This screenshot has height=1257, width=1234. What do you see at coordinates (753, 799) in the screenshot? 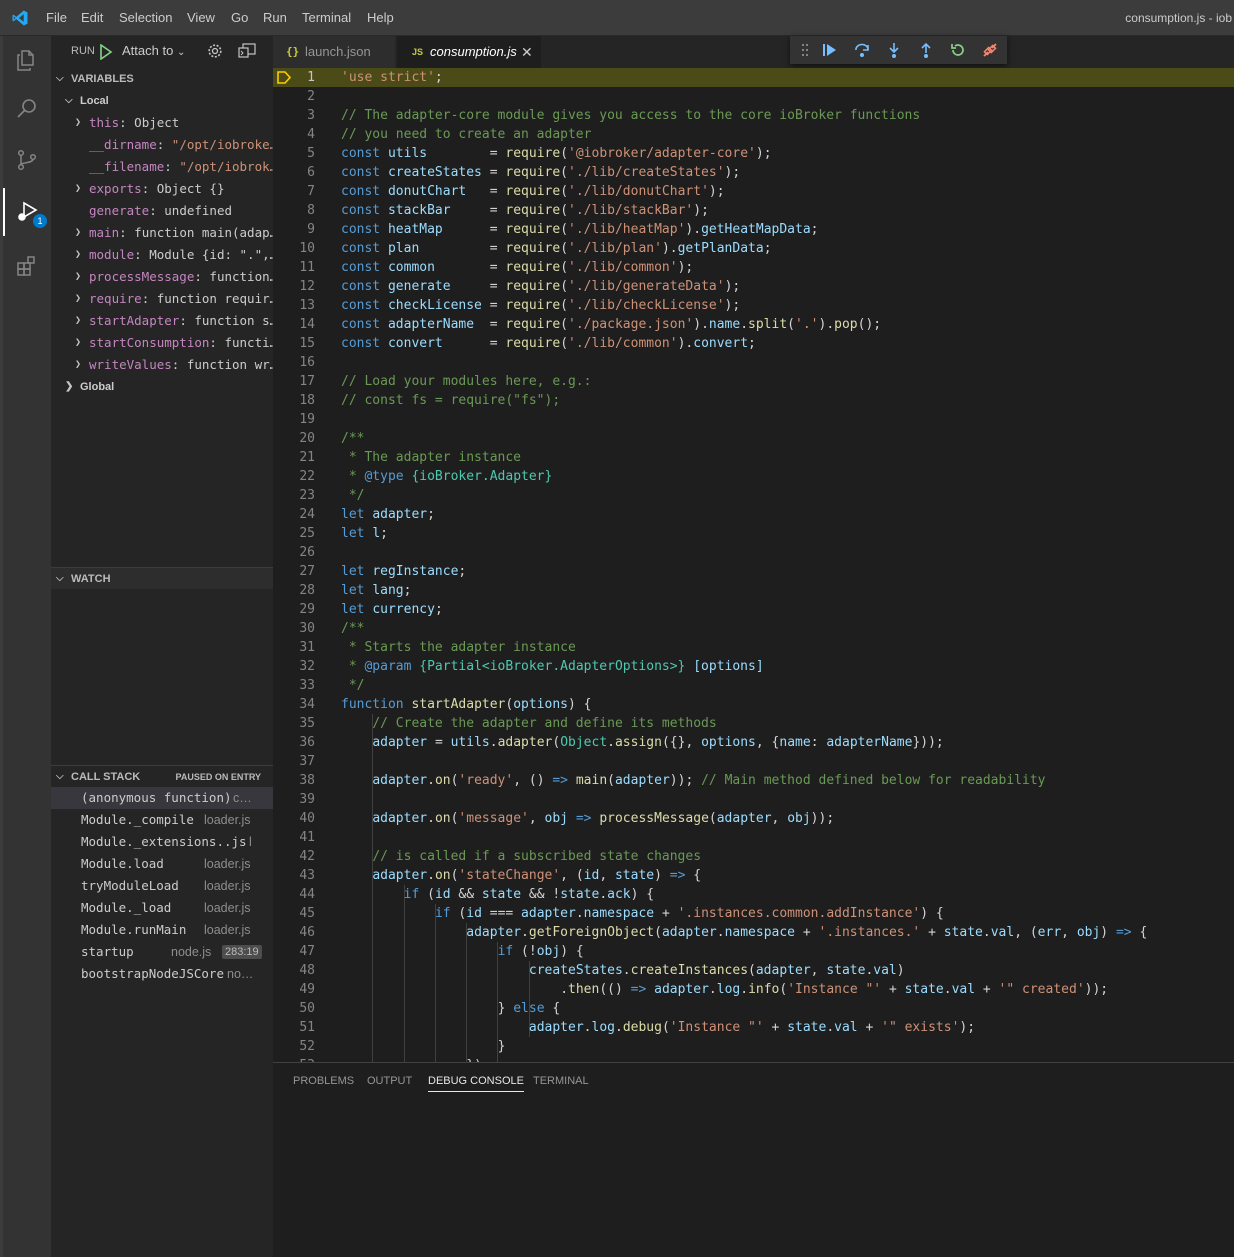
I see `code-line: 39` at bounding box center [753, 799].